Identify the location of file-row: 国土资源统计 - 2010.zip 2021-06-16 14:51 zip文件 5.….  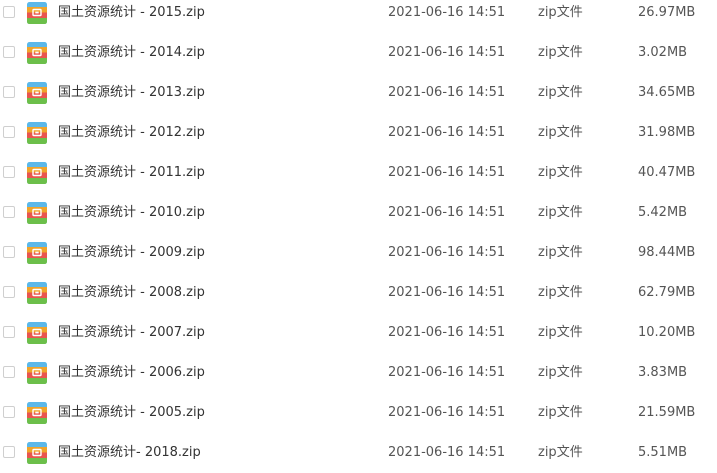
(358, 213).